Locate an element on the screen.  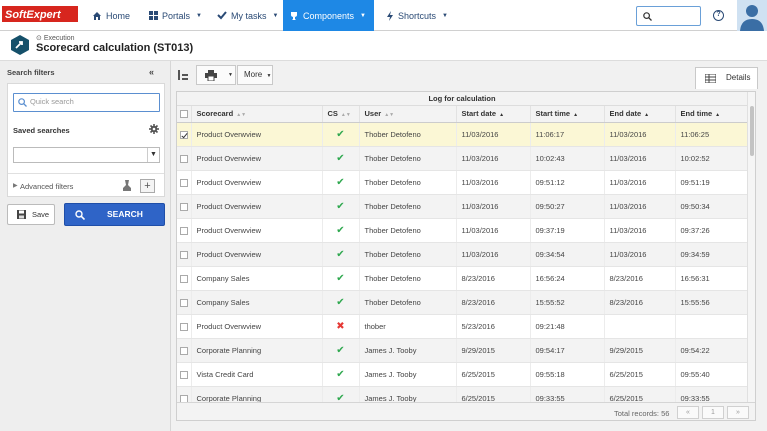
add-filter-button: + is located at coordinates (147, 186).